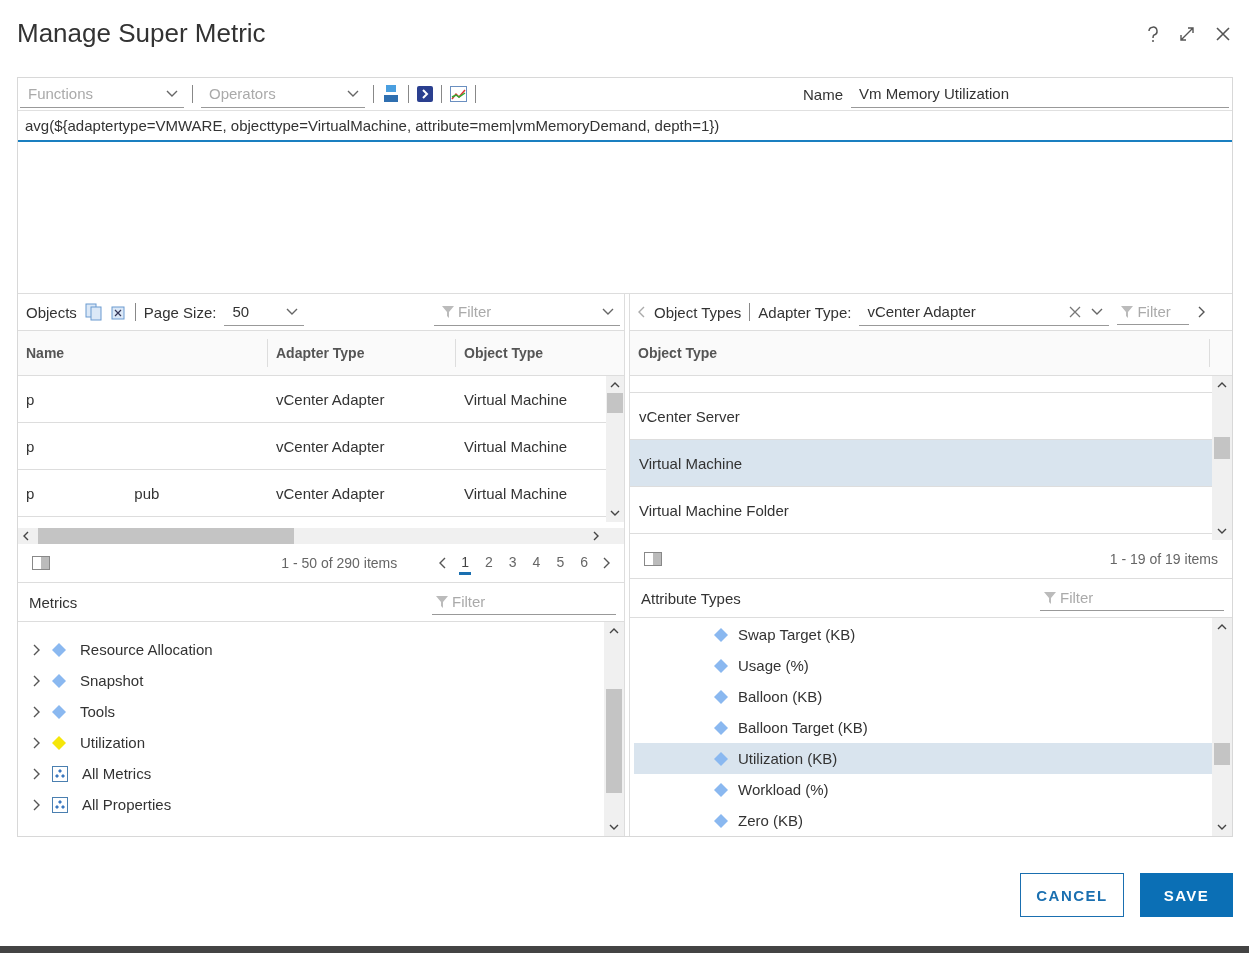 The height and width of the screenshot is (953, 1249). Describe the element at coordinates (143, 353) in the screenshot. I see `column-header: Name` at that location.